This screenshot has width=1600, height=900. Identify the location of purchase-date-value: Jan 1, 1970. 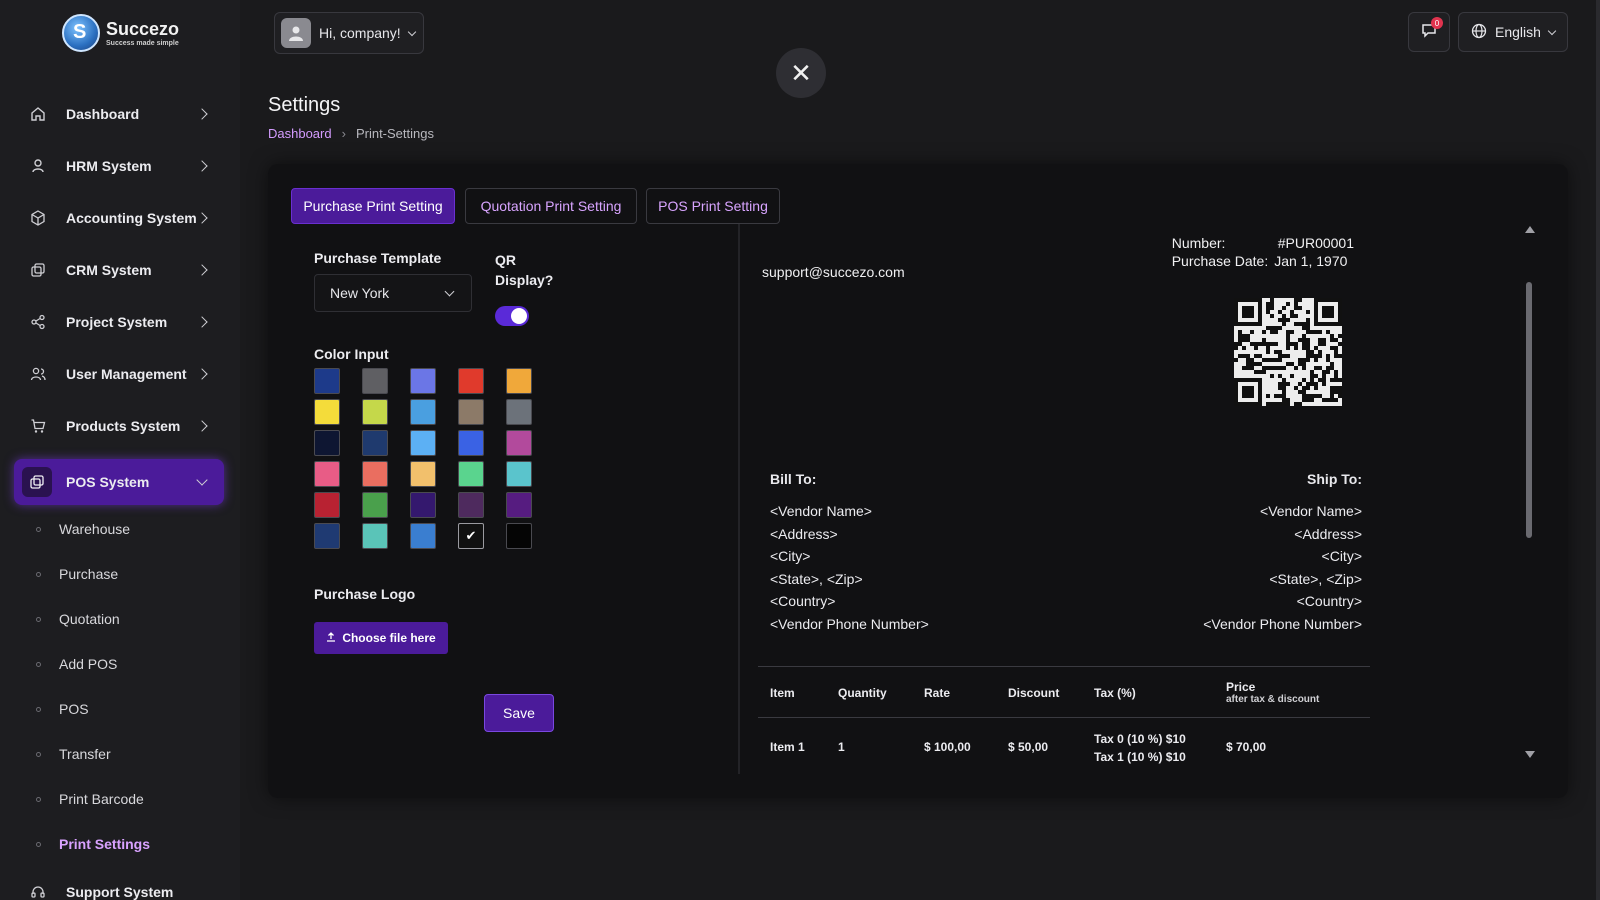
(1311, 261).